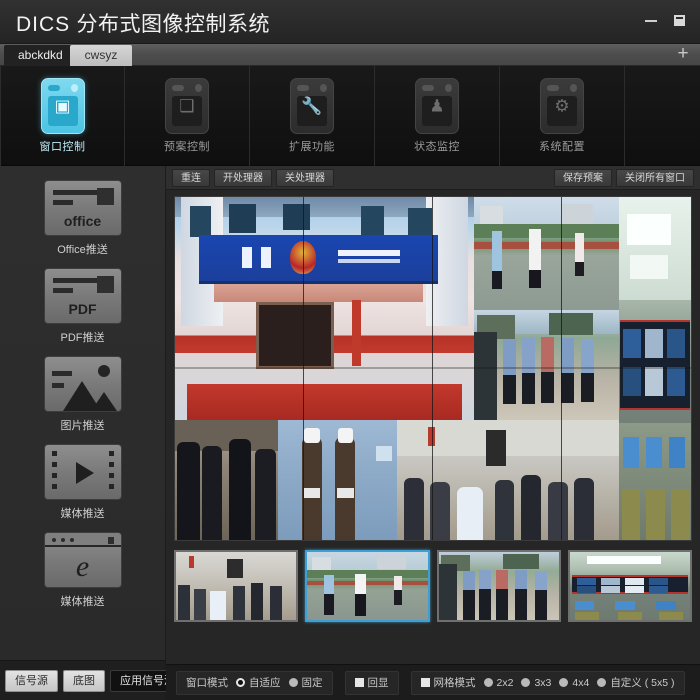  I want to click on tab-abckdkd: abckdkd, so click(40, 55).